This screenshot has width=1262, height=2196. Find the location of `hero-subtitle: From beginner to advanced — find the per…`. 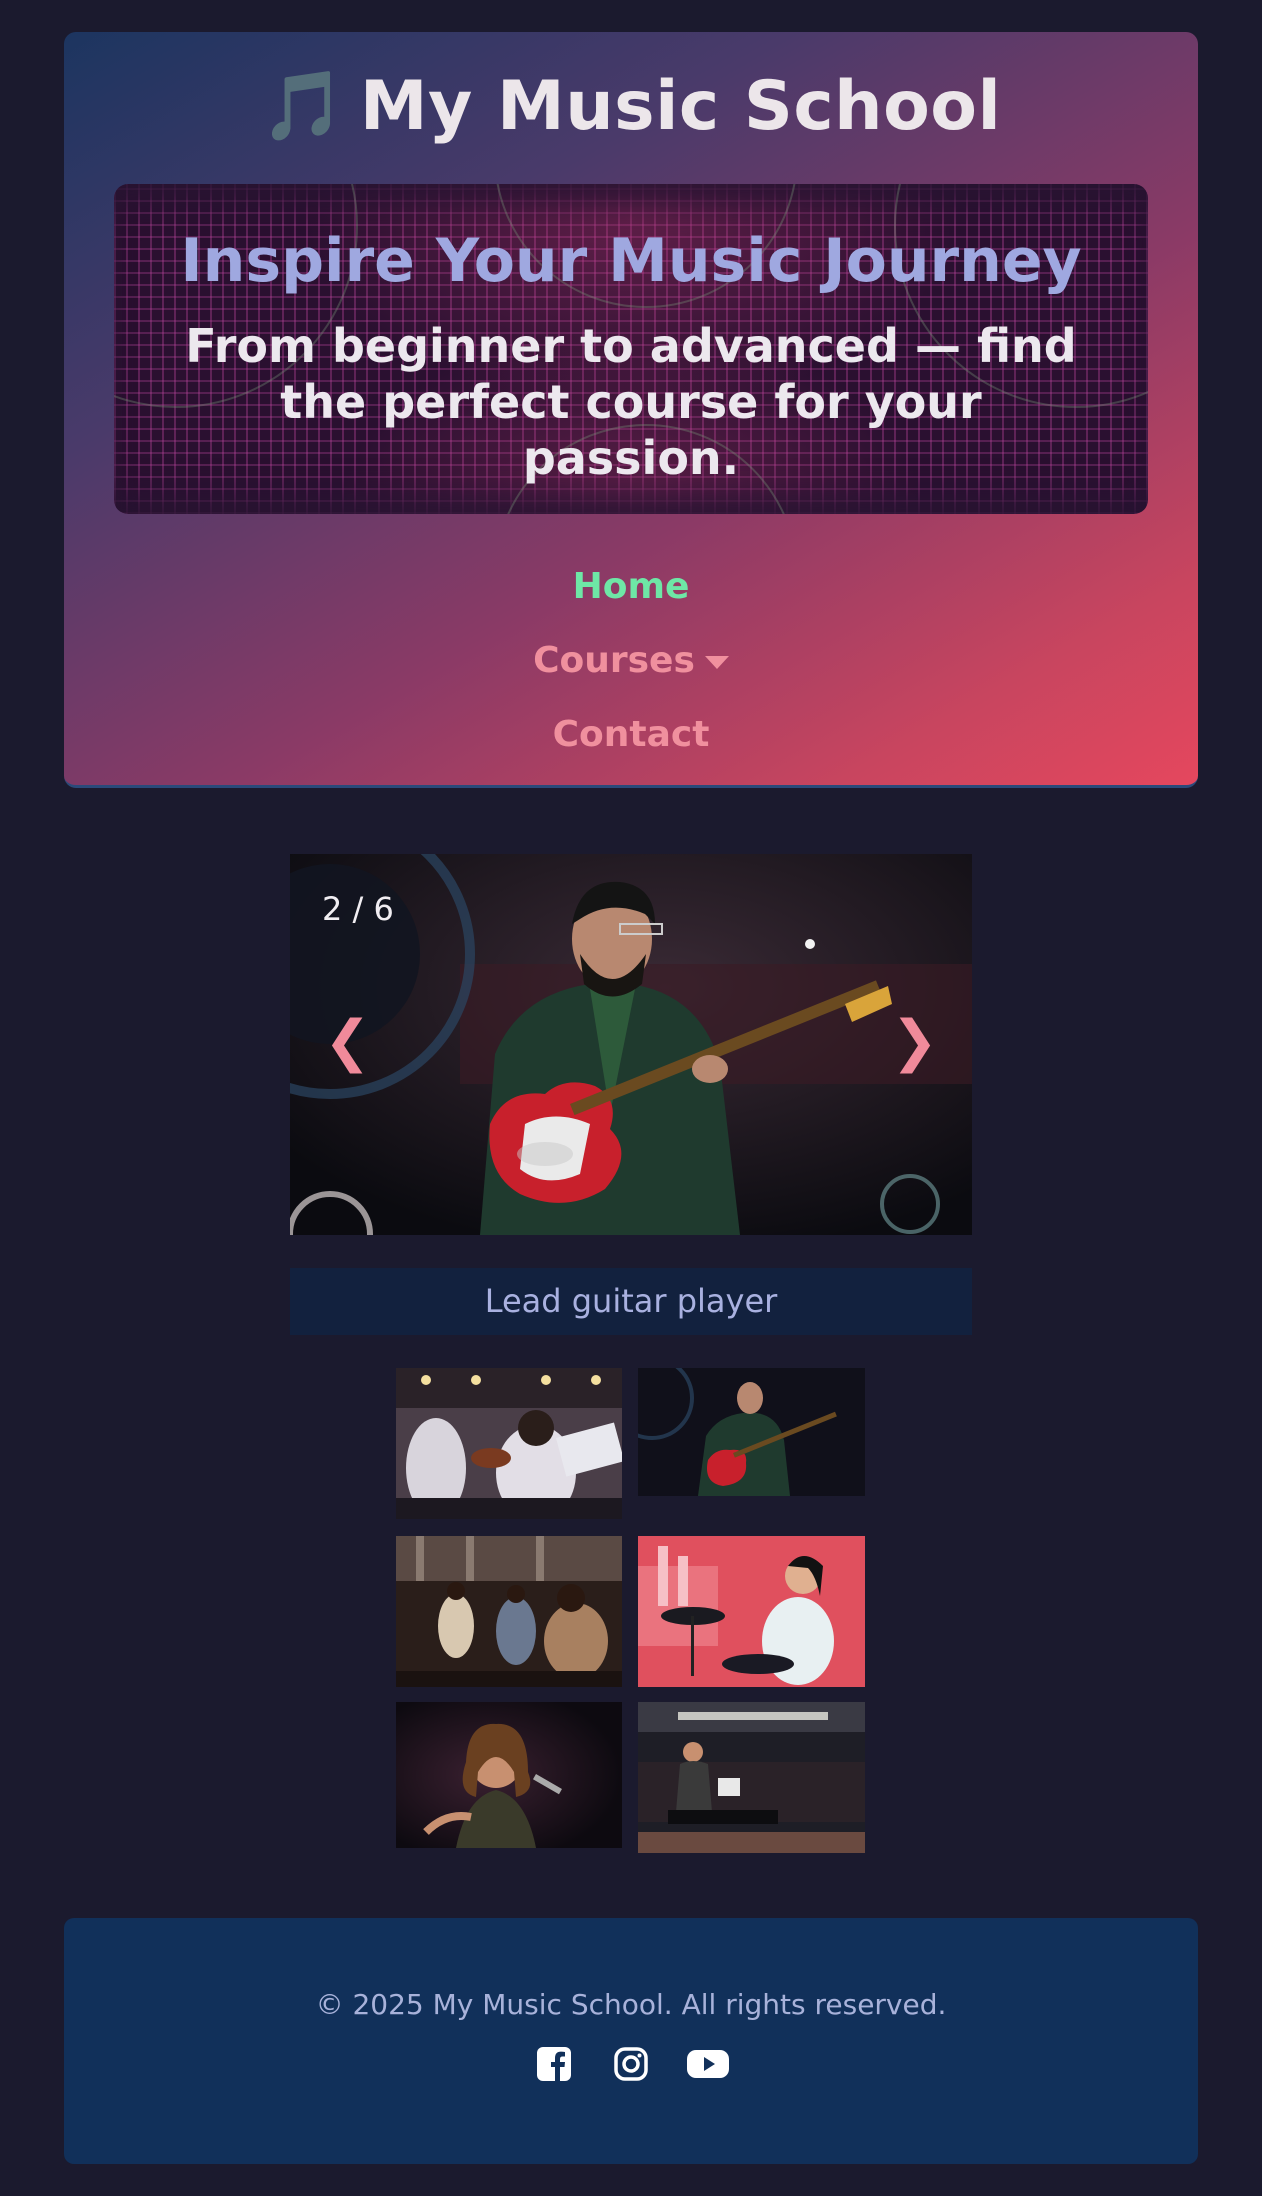

hero-subtitle: From beginner to advanced — find the per… is located at coordinates (631, 402).